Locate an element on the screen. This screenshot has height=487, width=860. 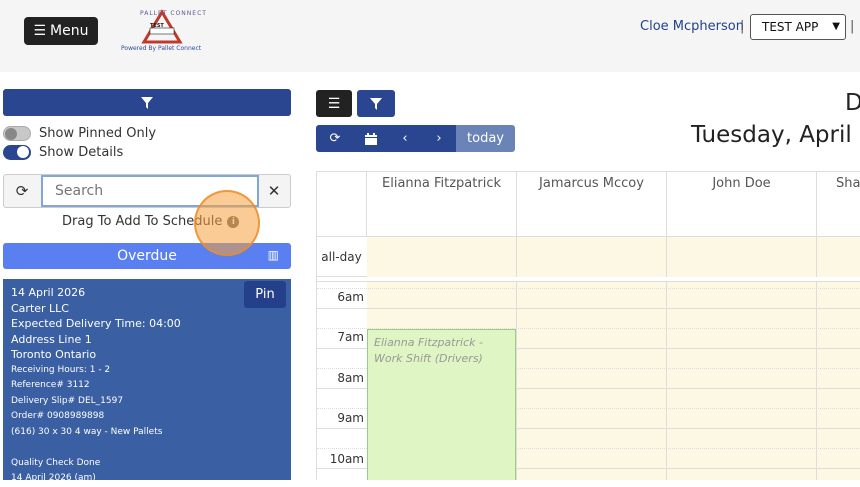
logo-text: PALLET CONNECT is located at coordinates (173, 13).